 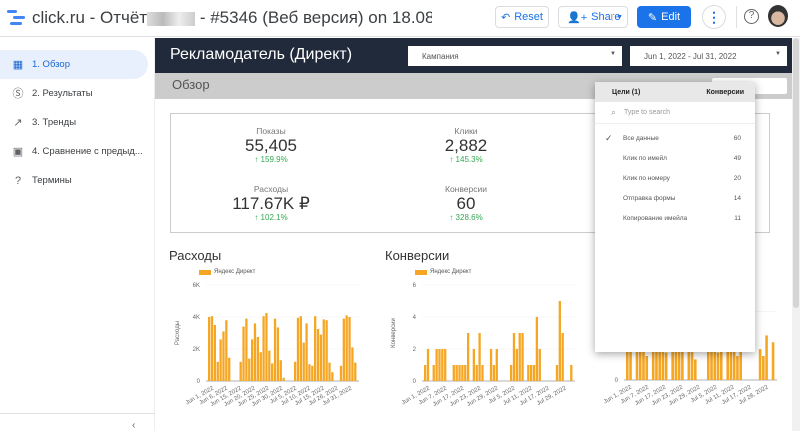 What do you see at coordinates (593, 17) in the screenshot?
I see `share-button: 👤+ Share ▼` at bounding box center [593, 17].